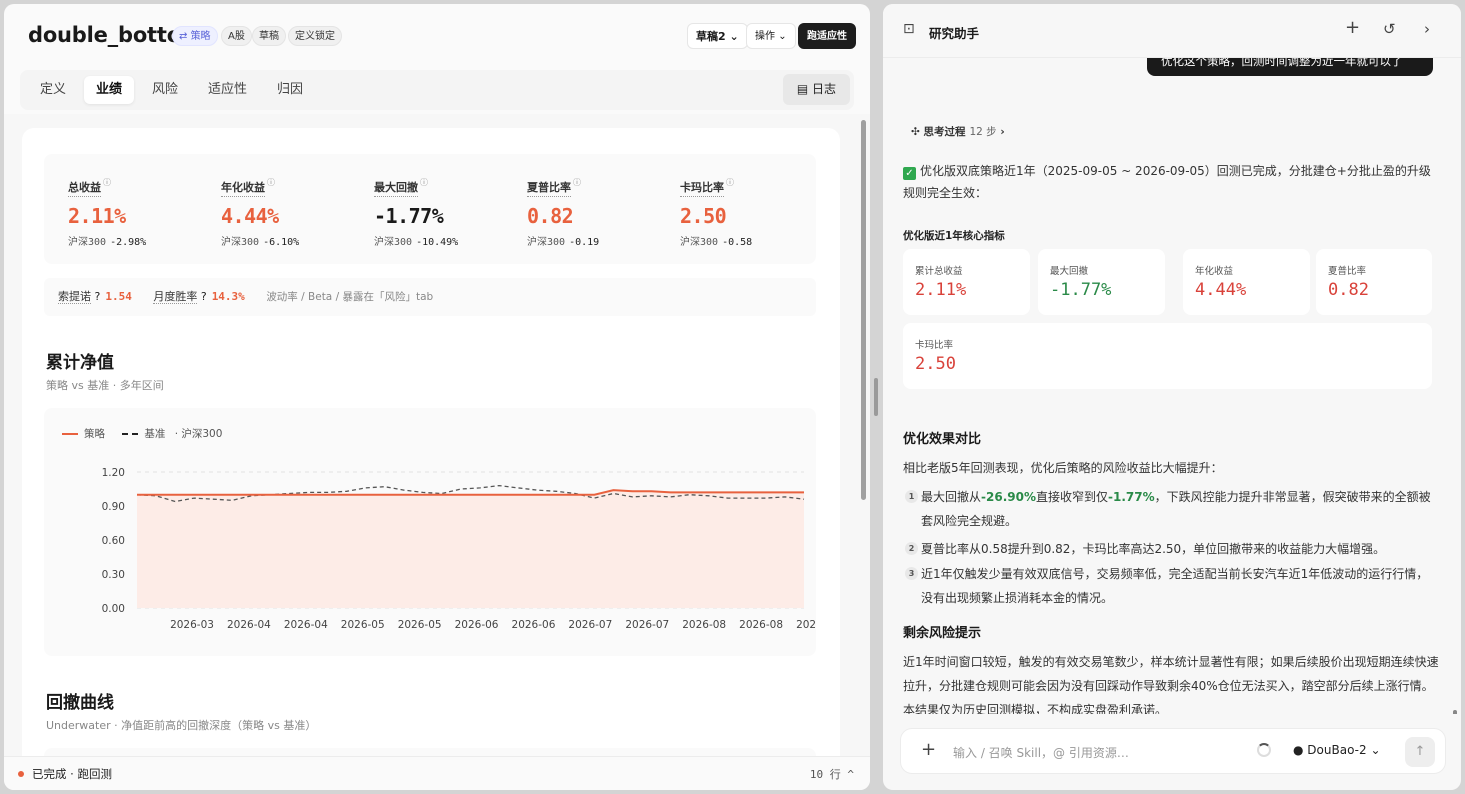 Image resolution: width=1465 pixels, height=794 pixels. What do you see at coordinates (928, 749) in the screenshot?
I see `attach-plus-icon: +` at bounding box center [928, 749].